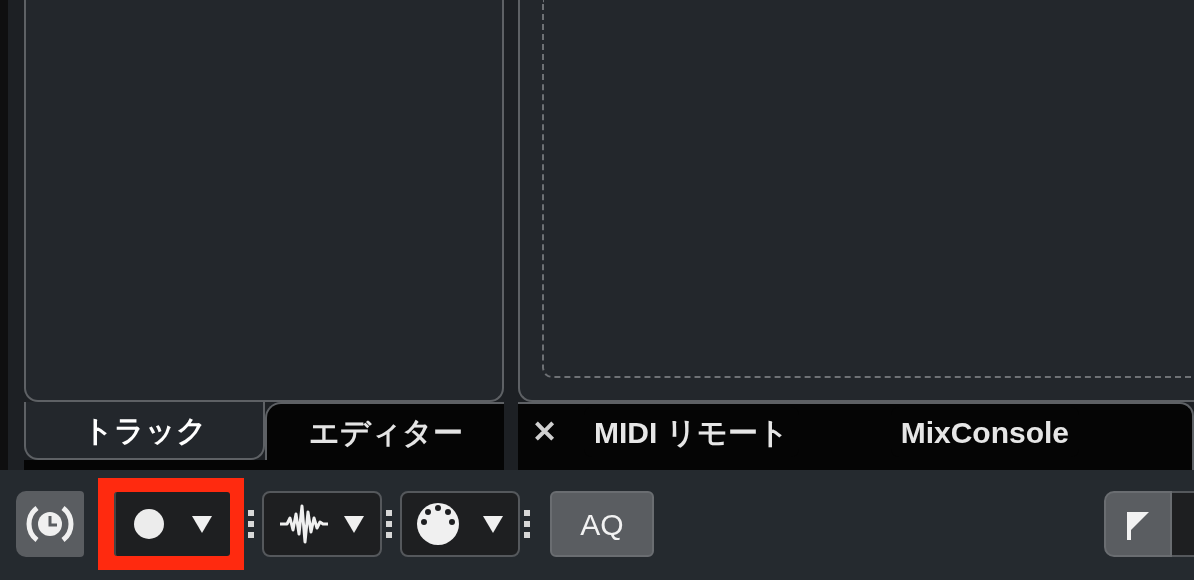 Image resolution: width=1194 pixels, height=580 pixels. I want to click on panel-tab: トラック, so click(144, 431).